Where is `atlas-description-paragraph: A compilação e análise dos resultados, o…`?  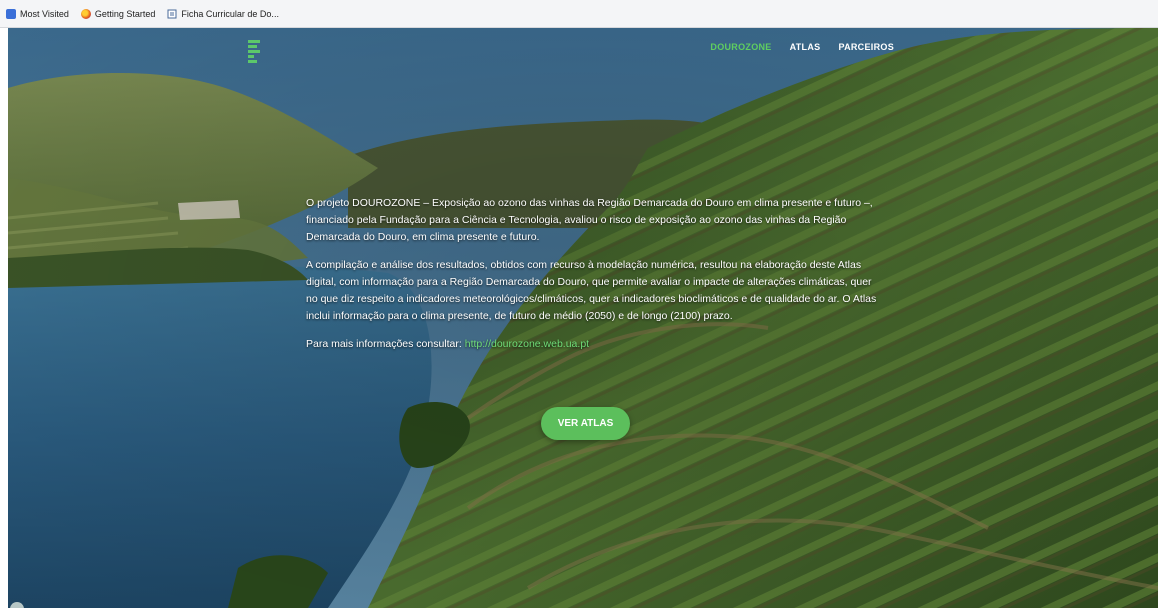 atlas-description-paragraph: A compilação e análise dos resultados, o… is located at coordinates (591, 290).